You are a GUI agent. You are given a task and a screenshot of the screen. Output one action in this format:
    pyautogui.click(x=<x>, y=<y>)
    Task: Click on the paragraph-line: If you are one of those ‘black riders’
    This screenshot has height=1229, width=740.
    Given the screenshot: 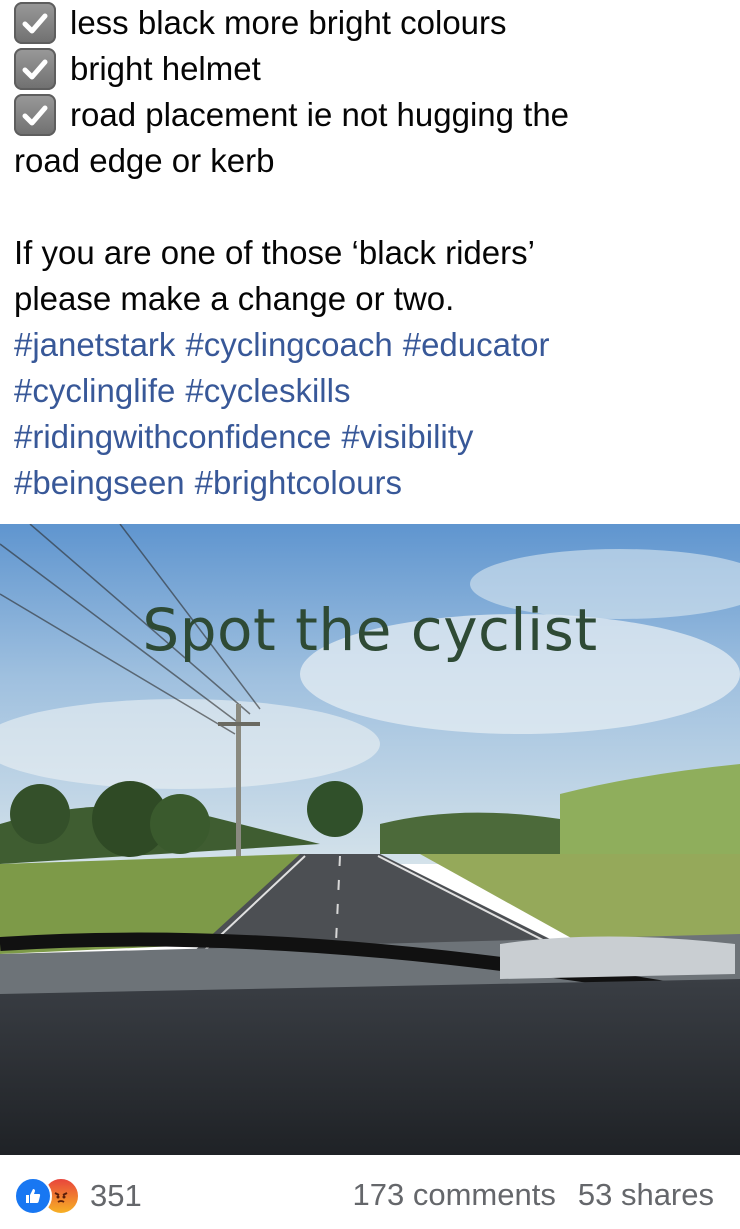 What is the action you would take?
    pyautogui.click(x=274, y=252)
    